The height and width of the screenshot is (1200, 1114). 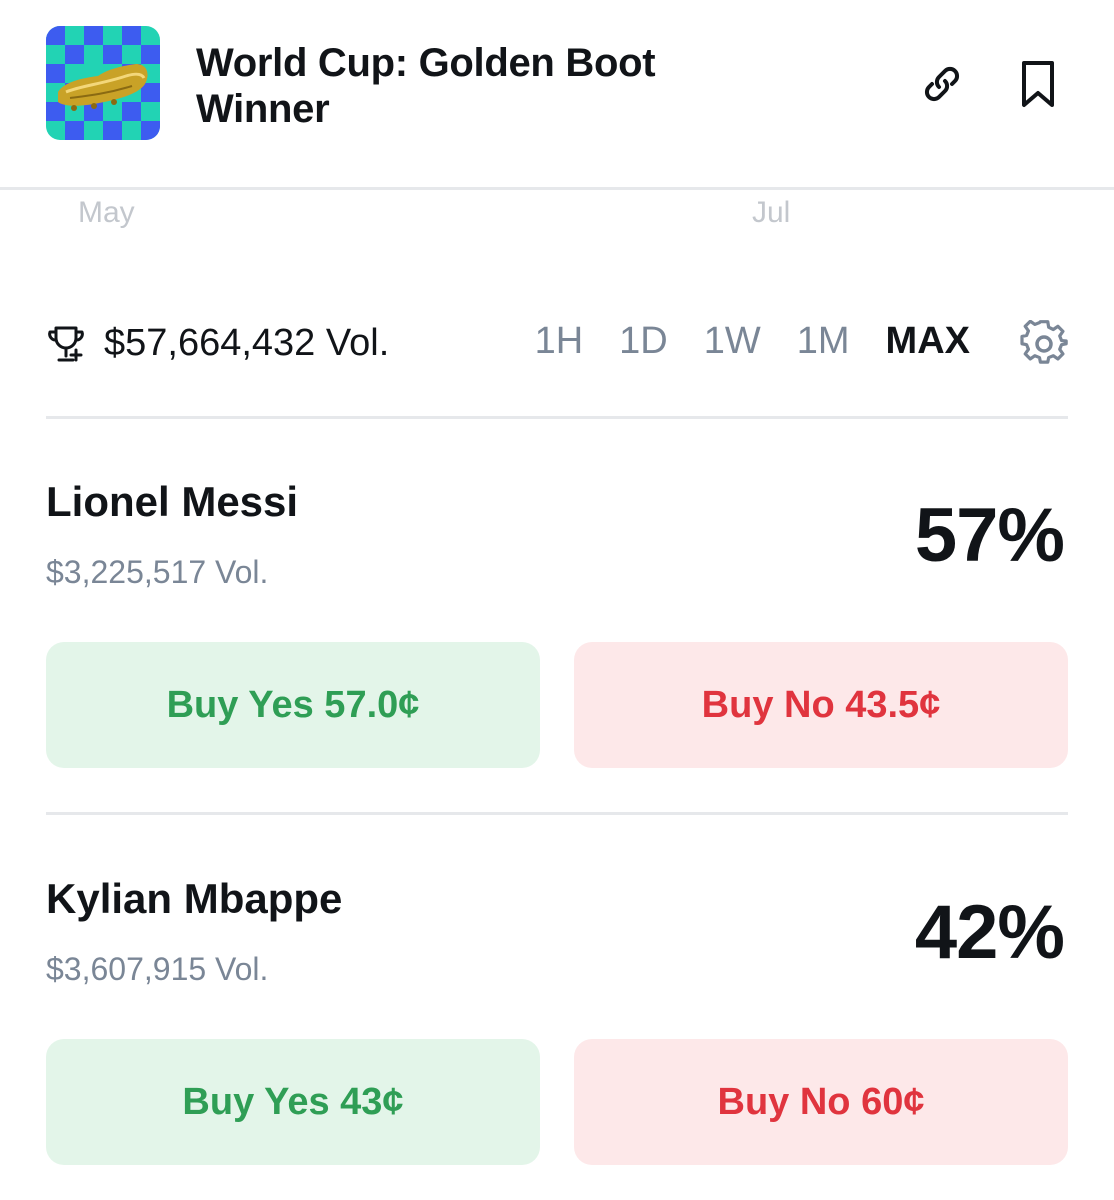 What do you see at coordinates (1044, 343) in the screenshot?
I see `gear-icon` at bounding box center [1044, 343].